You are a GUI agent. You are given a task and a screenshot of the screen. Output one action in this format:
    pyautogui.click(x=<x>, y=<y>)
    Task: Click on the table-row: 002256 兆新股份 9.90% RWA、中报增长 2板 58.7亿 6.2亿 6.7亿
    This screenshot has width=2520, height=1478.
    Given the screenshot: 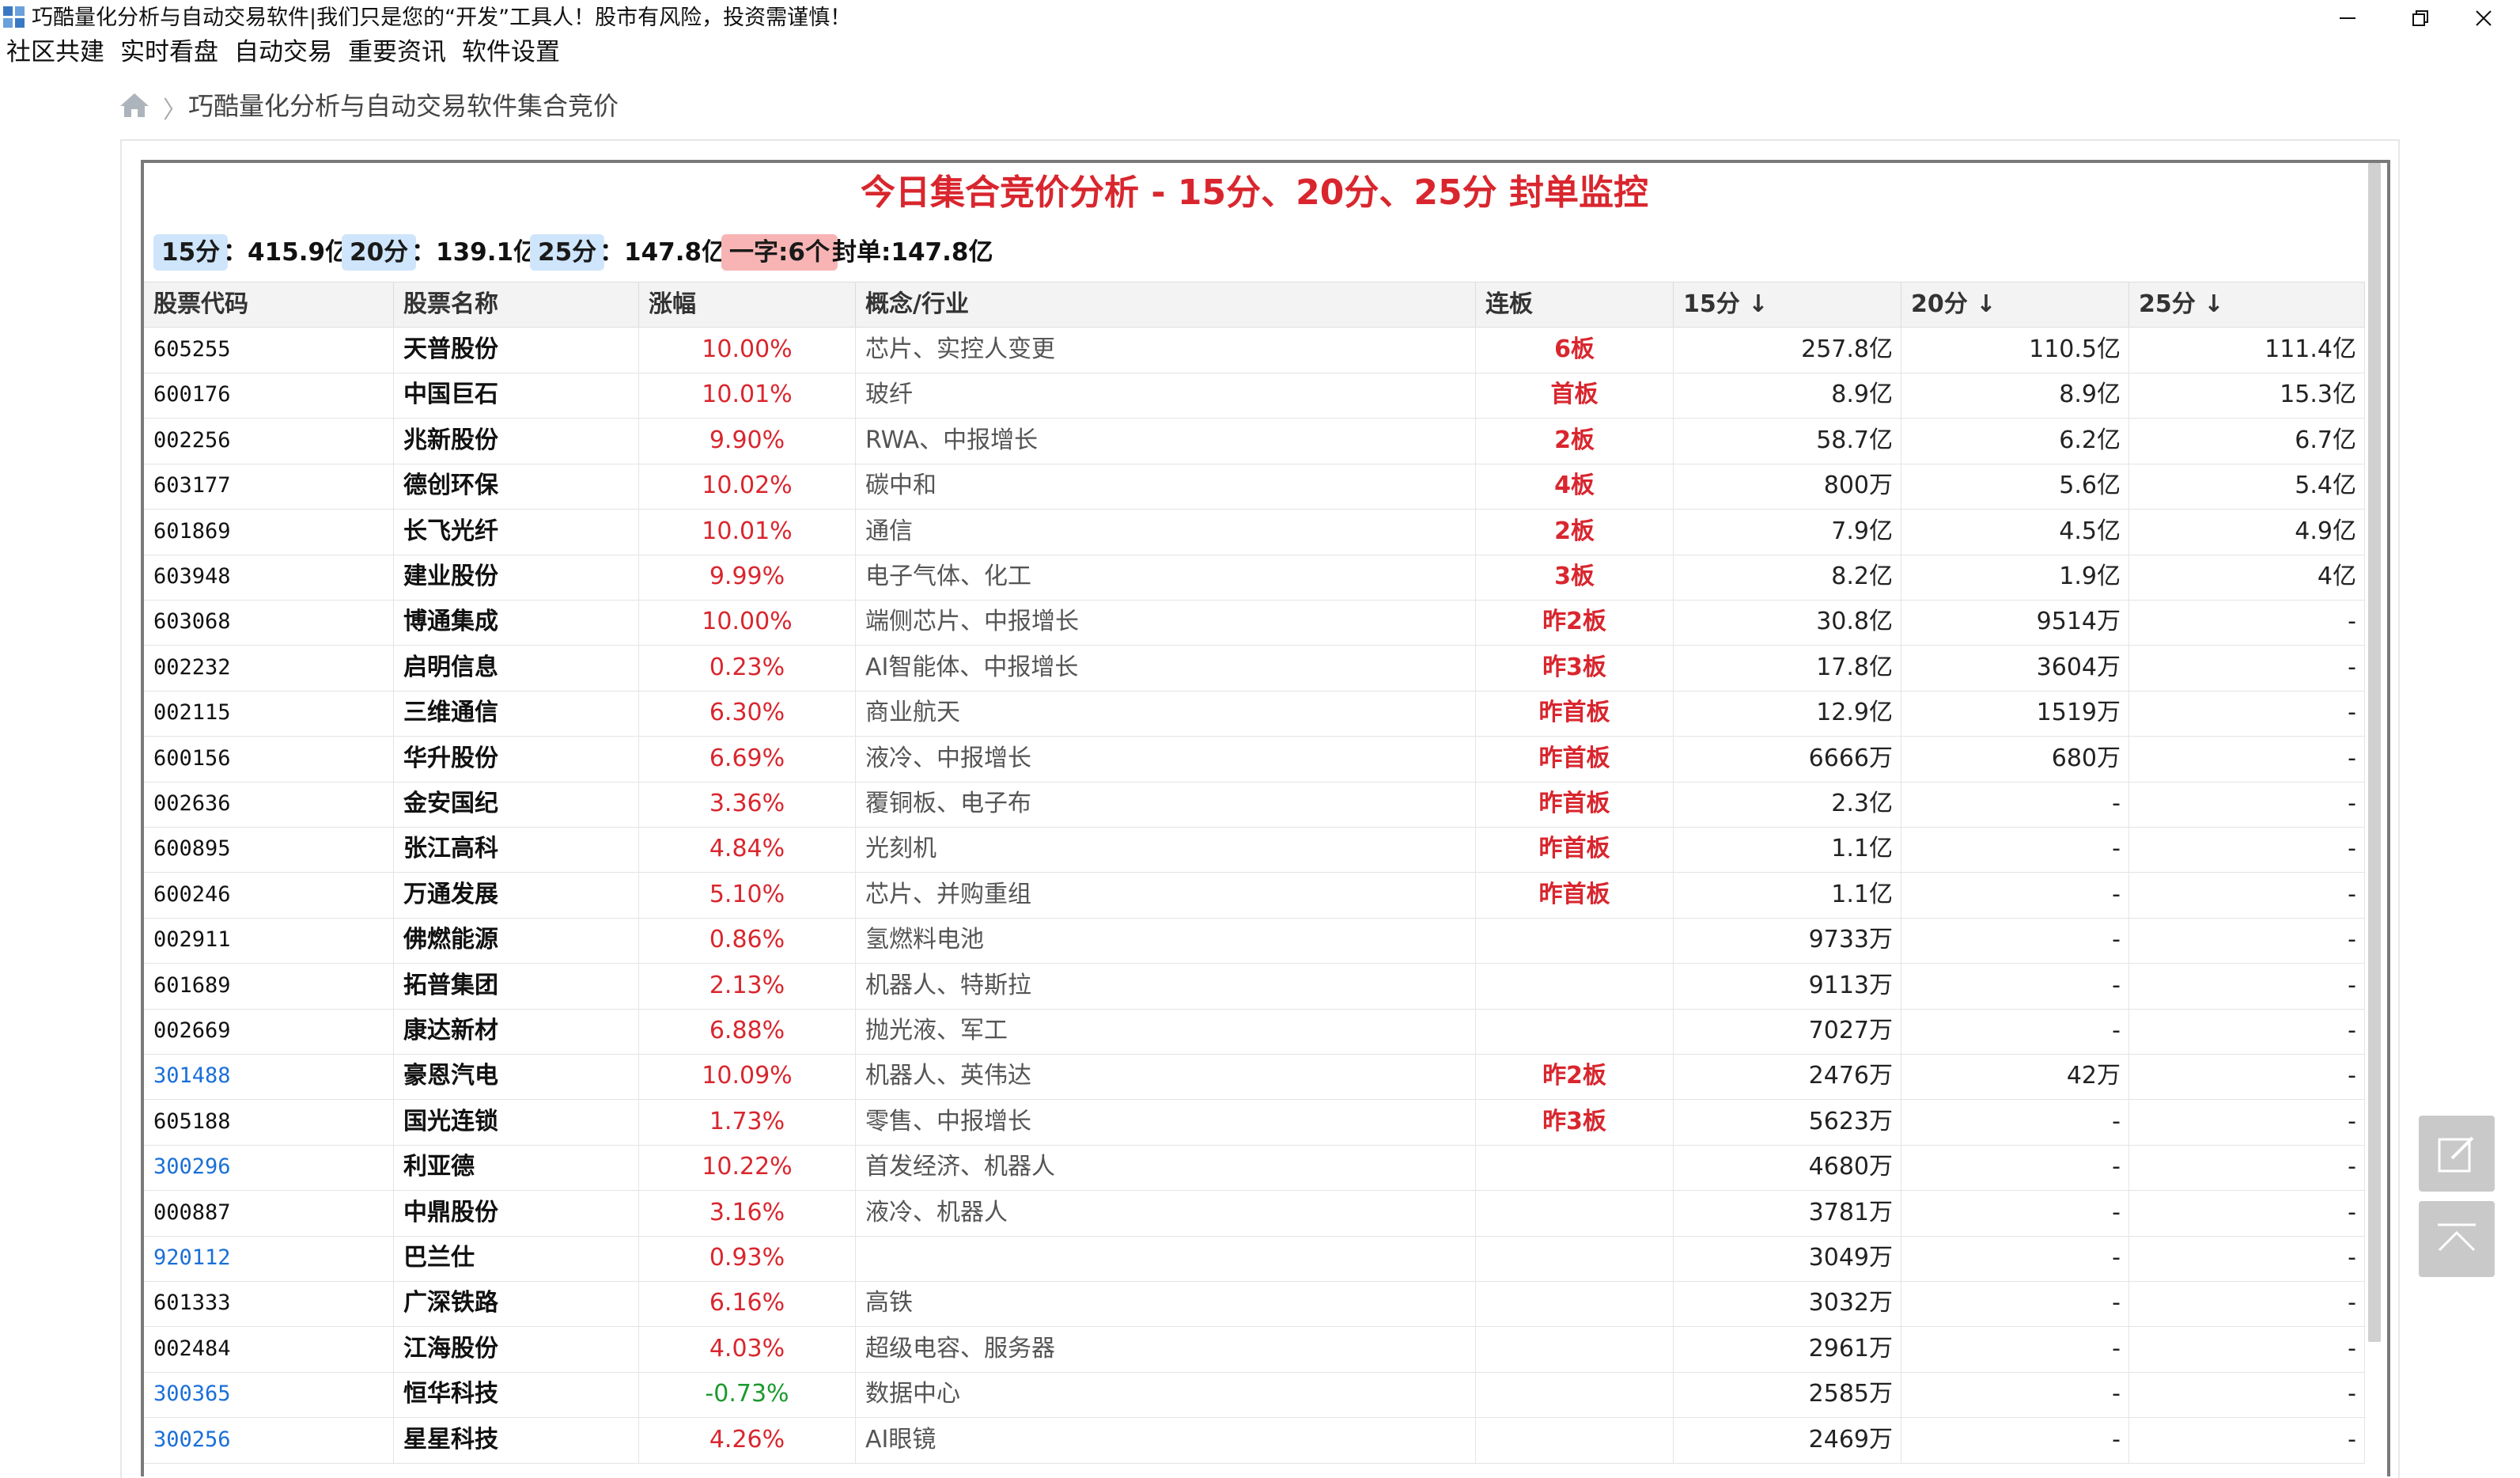 What is the action you would take?
    pyautogui.click(x=1254, y=440)
    